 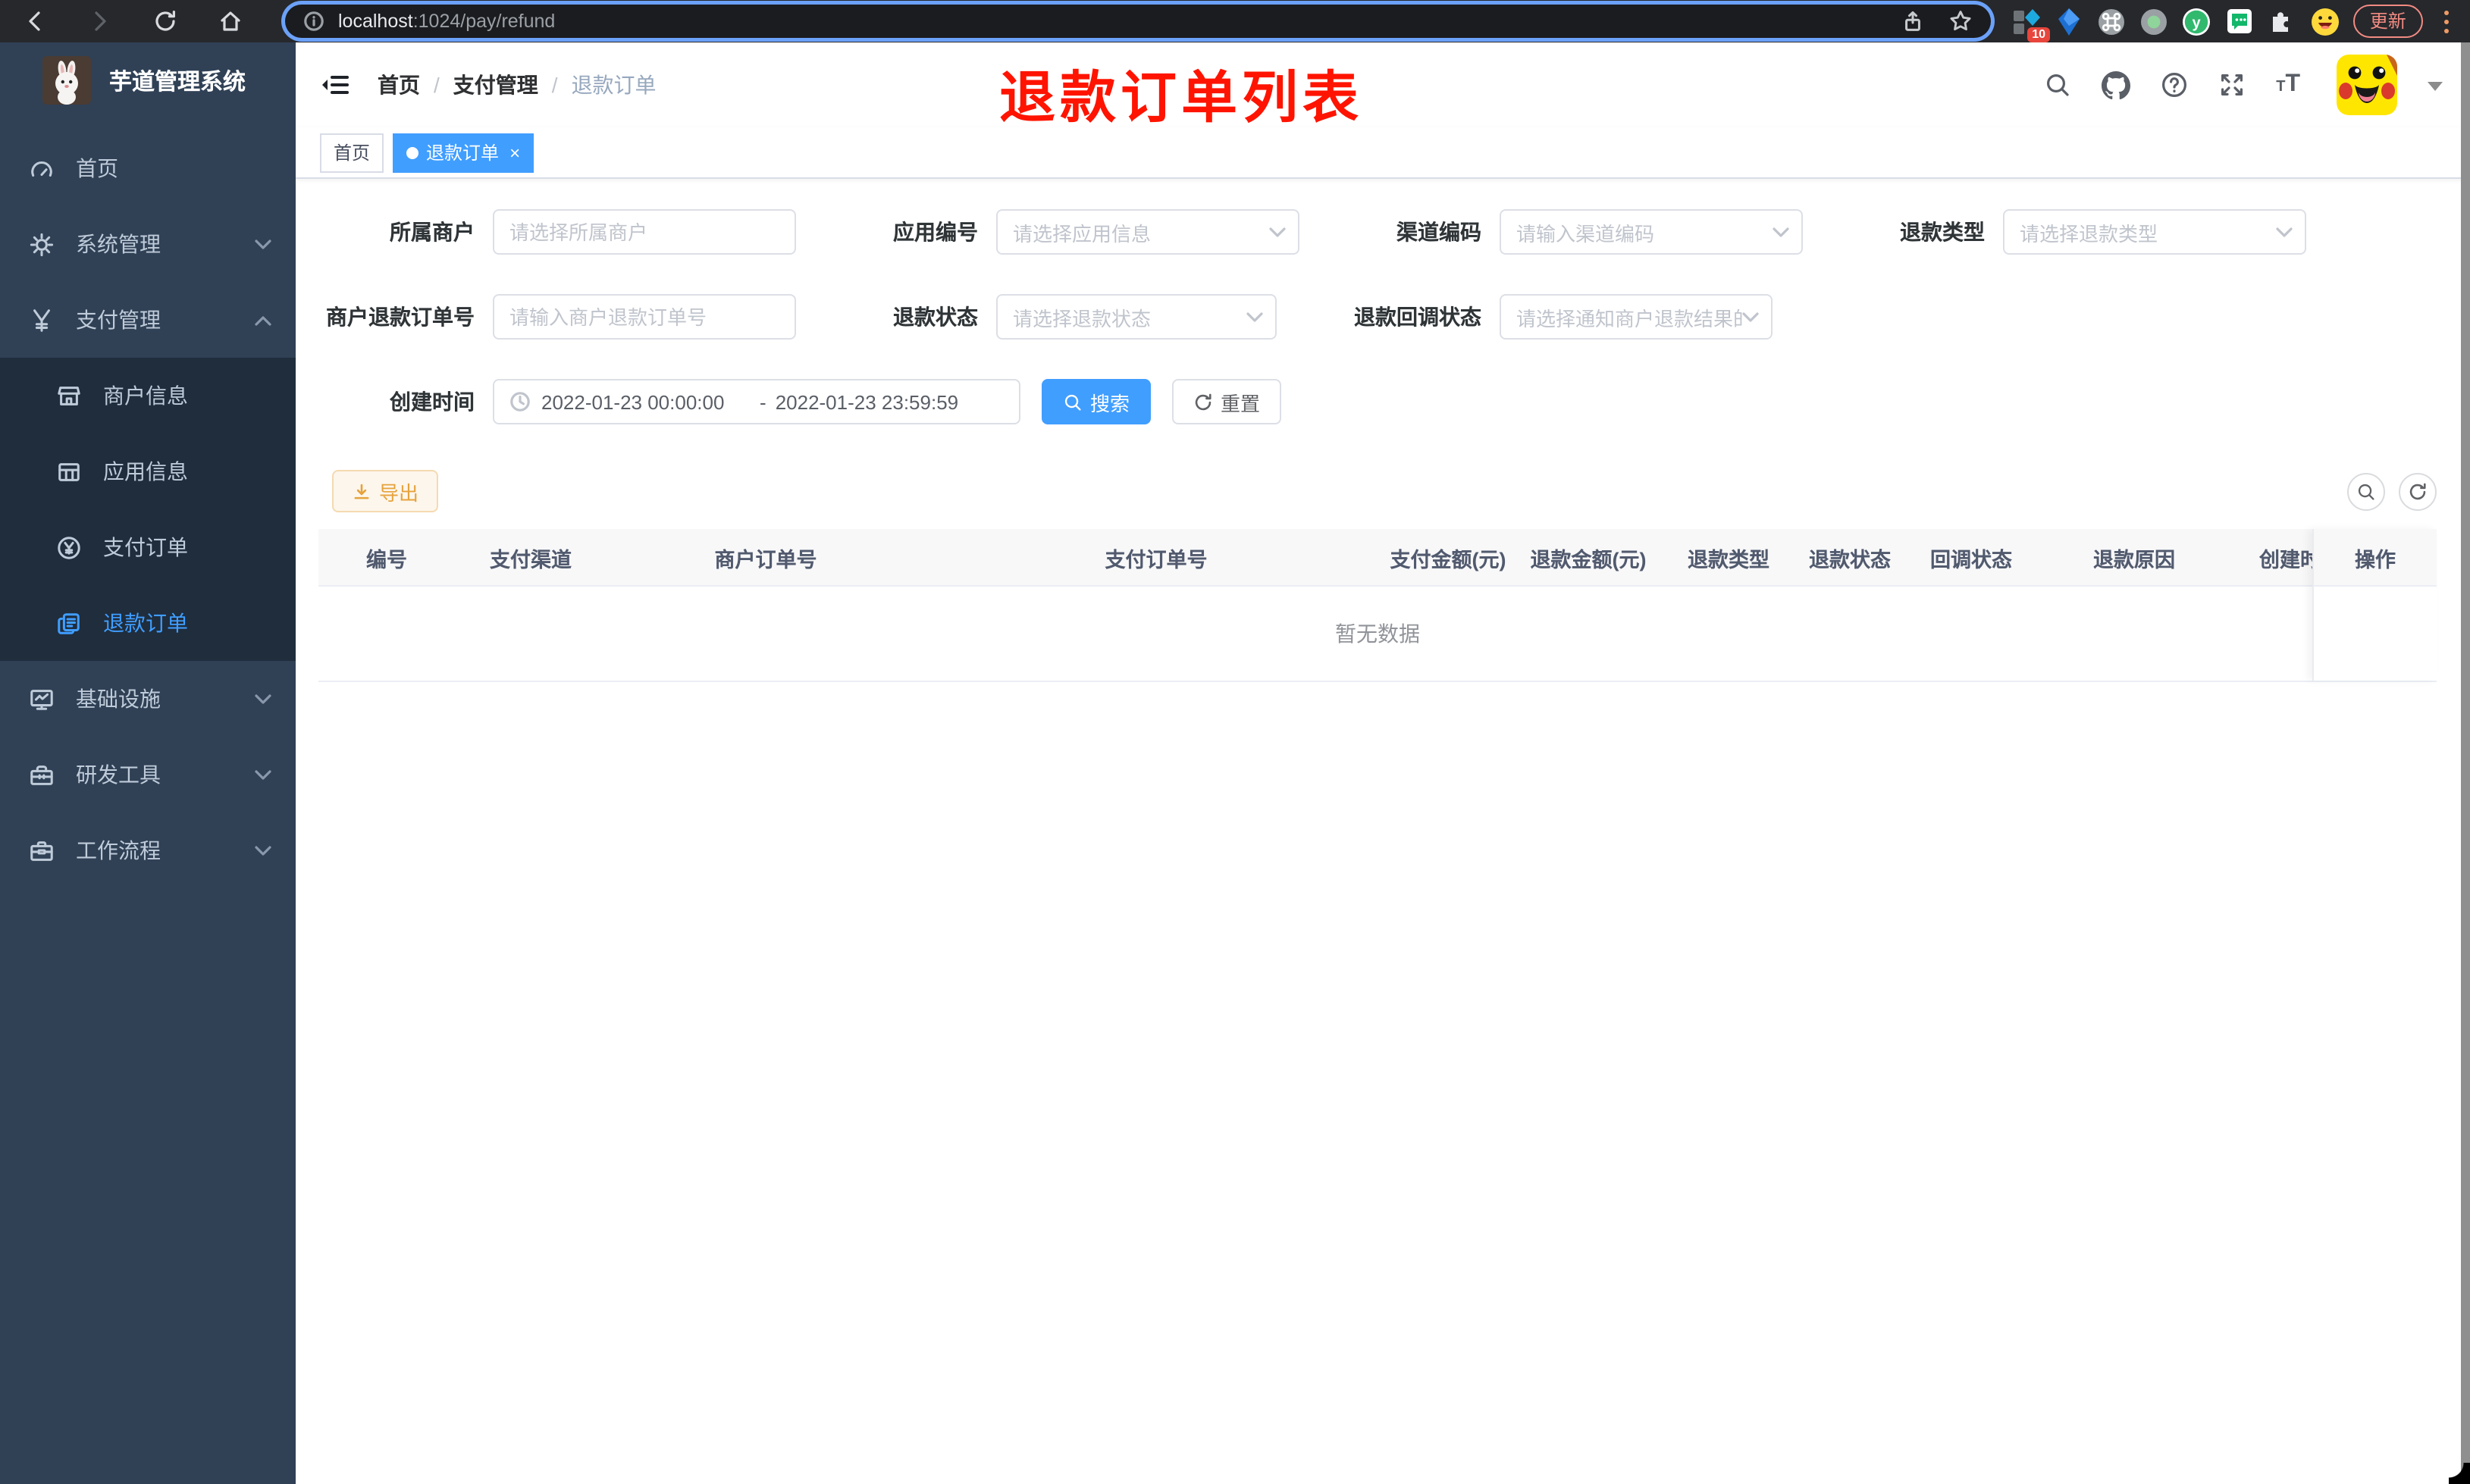 I want to click on merchant-refund-no-input, so click(x=644, y=317).